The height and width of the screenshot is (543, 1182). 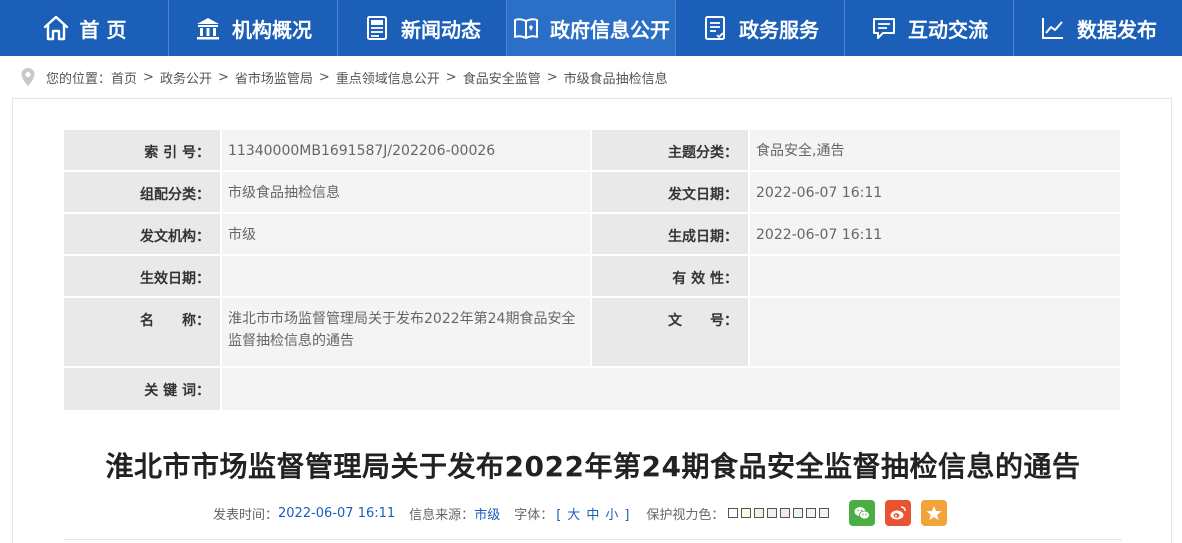 I want to click on doc-number-label: 文 号：, so click(x=671, y=332).